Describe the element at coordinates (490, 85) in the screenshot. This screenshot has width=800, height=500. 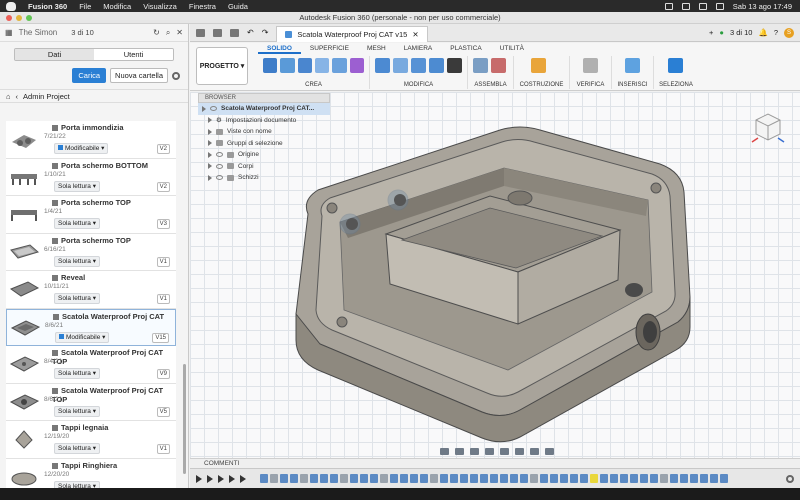
I see `group-label-assembla: ASSEMBLA` at that location.